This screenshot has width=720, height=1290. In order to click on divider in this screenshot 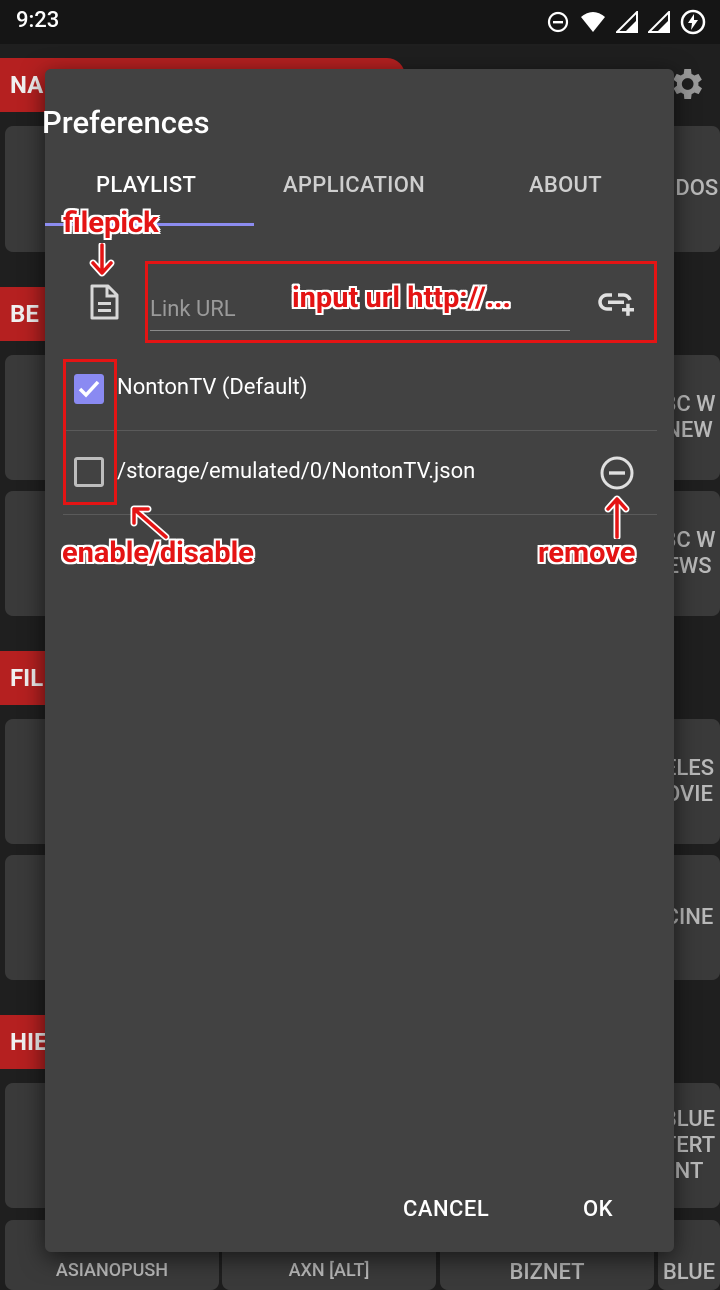, I will do `click(360, 430)`.